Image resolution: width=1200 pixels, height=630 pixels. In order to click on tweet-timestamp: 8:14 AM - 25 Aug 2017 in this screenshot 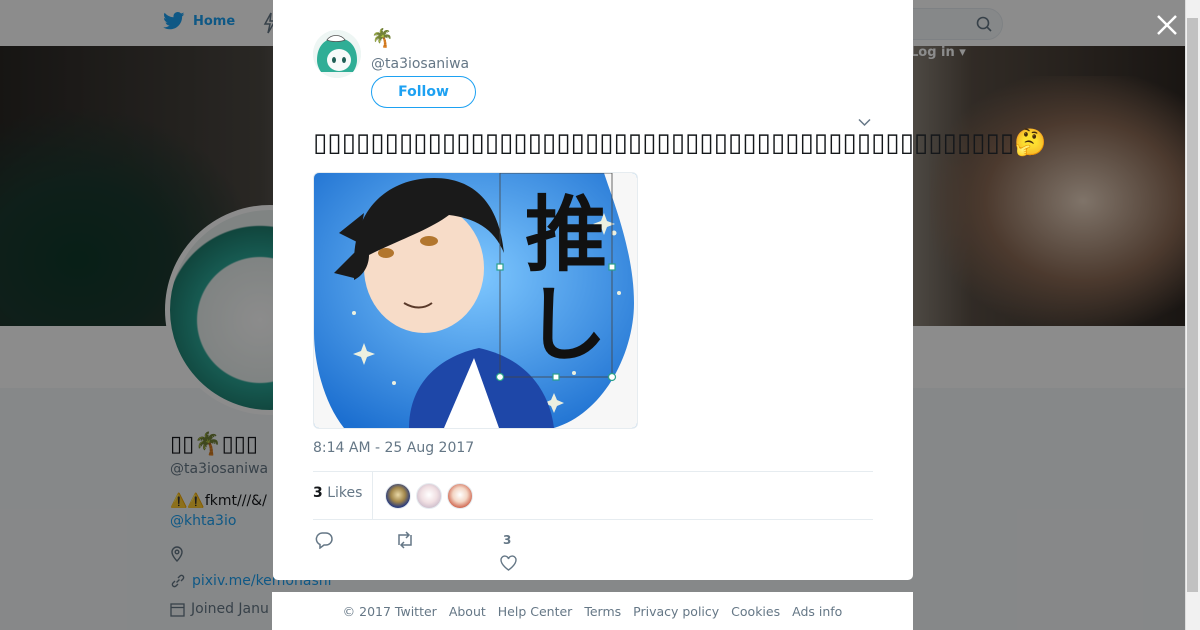, I will do `click(393, 448)`.